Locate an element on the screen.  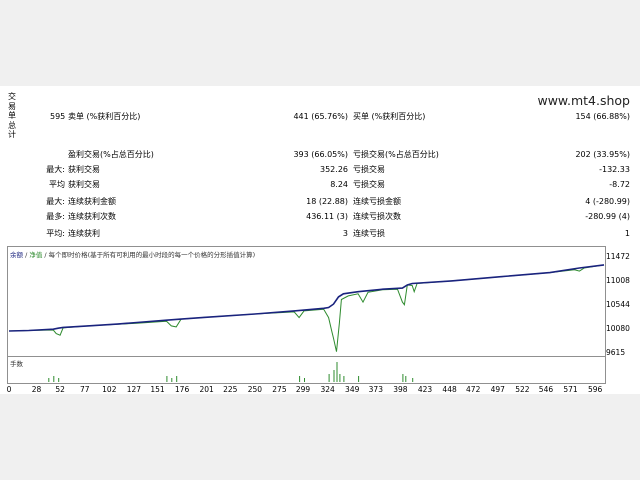
x-tick-label: 52 is located at coordinates (60, 389).